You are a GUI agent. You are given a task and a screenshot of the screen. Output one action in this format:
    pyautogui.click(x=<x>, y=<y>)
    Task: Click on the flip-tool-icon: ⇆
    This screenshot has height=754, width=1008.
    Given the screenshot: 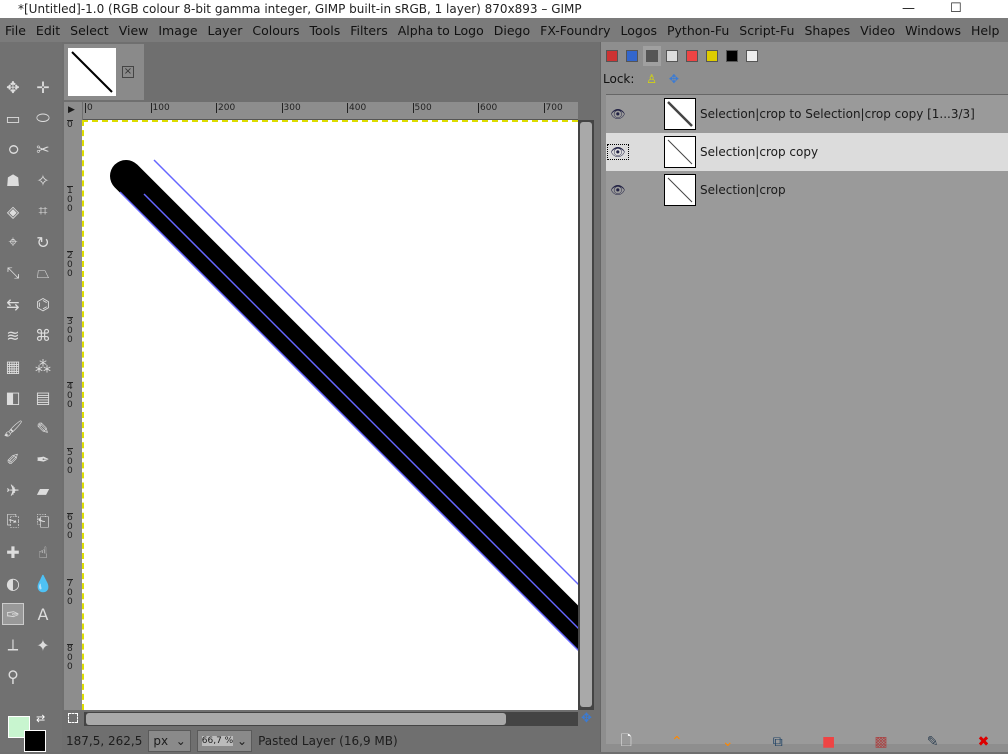 What is the action you would take?
    pyautogui.click(x=13, y=304)
    